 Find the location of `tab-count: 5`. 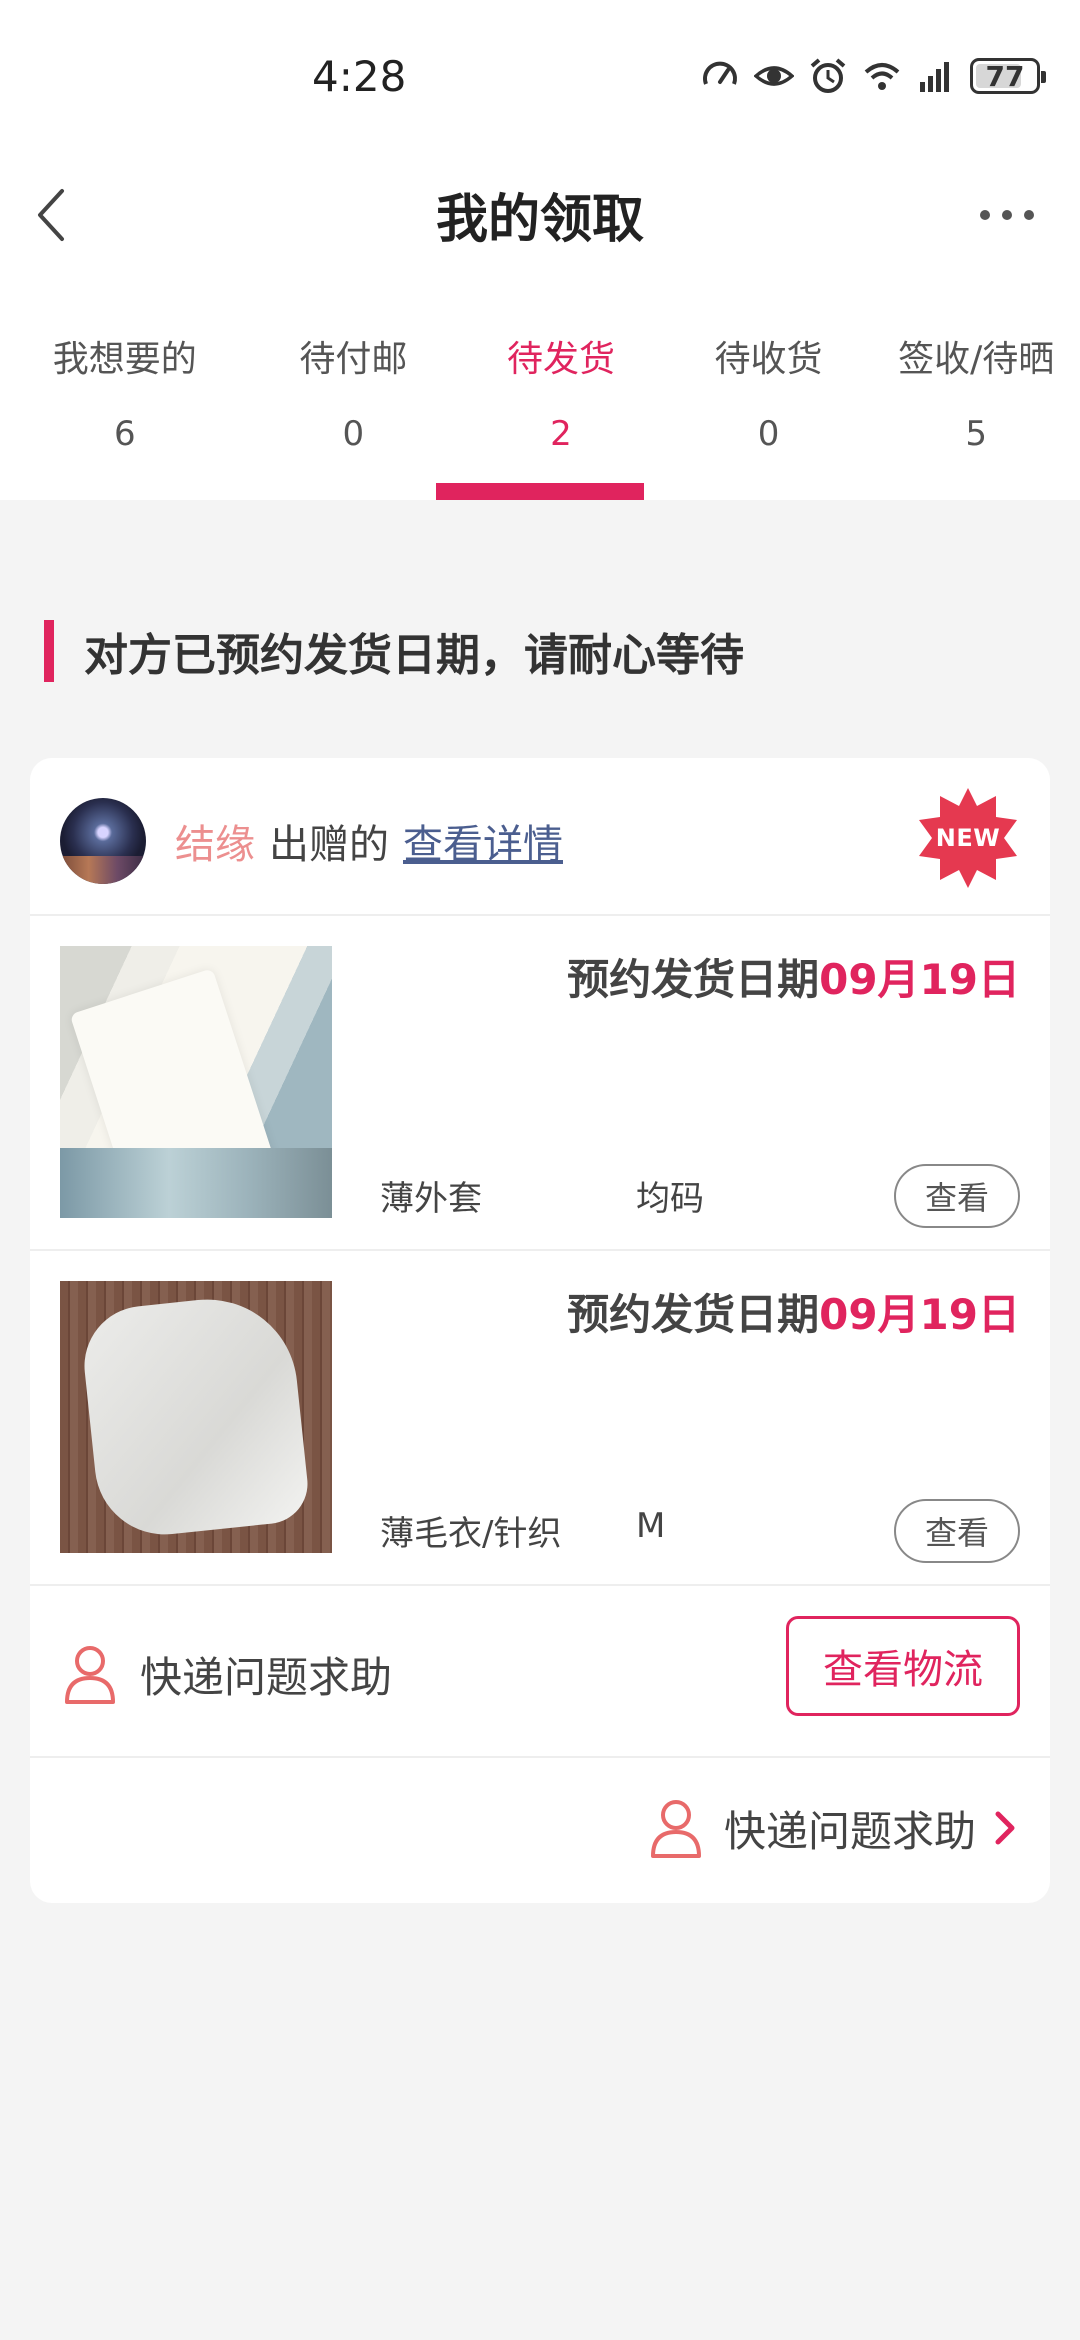

tab-count: 5 is located at coordinates (976, 434).